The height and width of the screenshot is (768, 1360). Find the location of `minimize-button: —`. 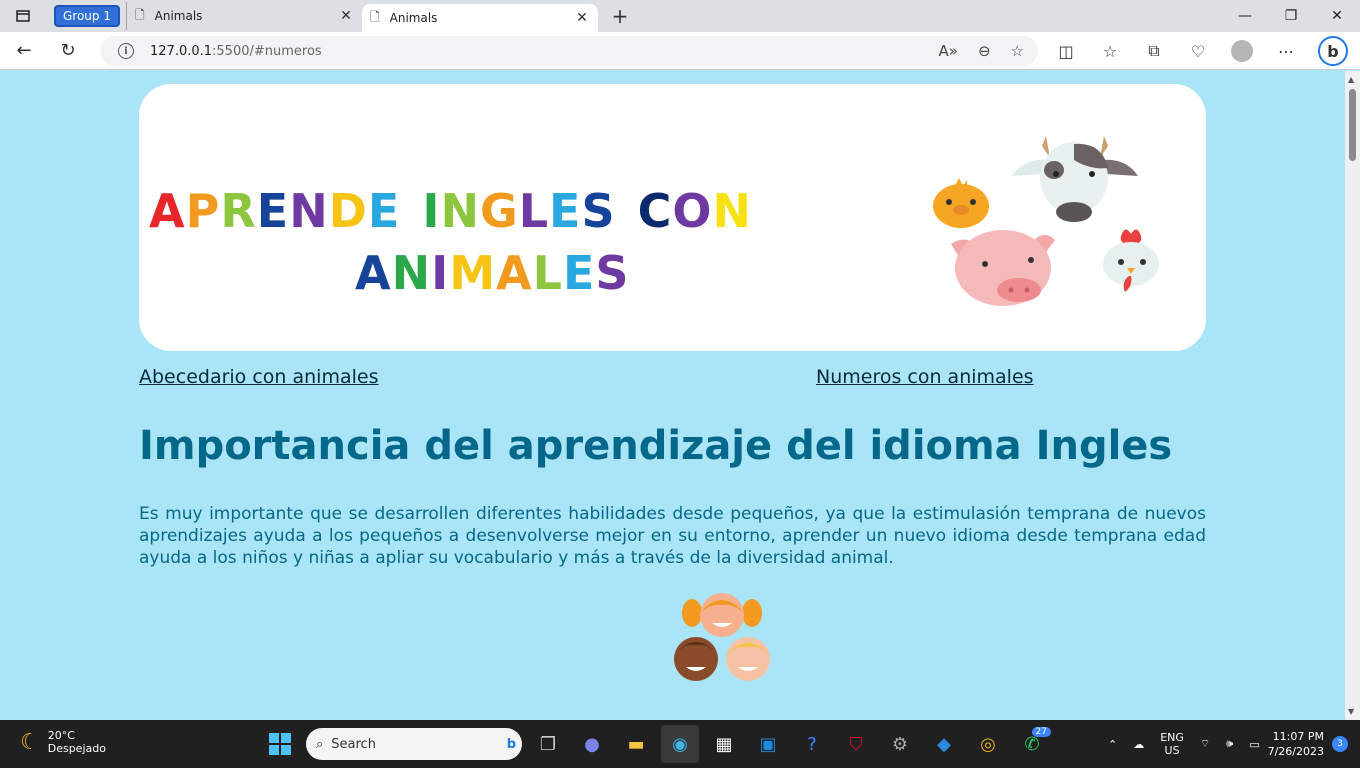

minimize-button: — is located at coordinates (1245, 16).